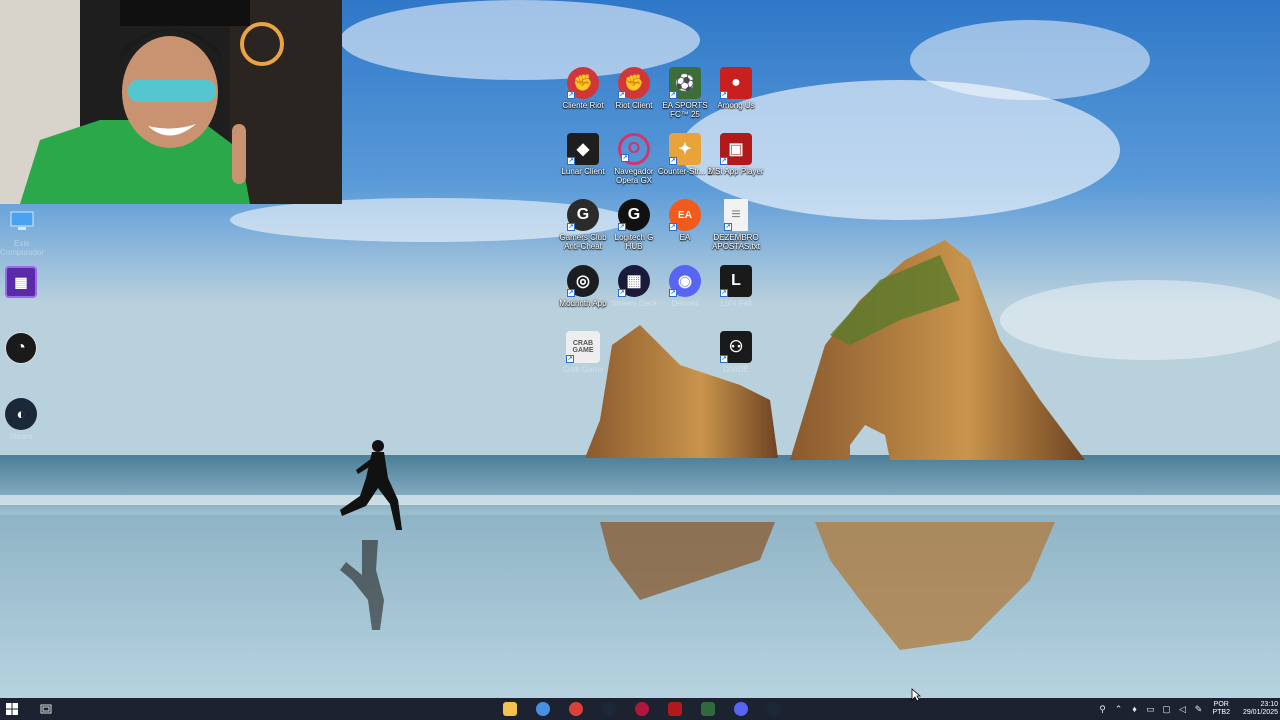 The width and height of the screenshot is (1280, 720). I want to click on desktop-icon-among-us: ● ↗ Among Us, so click(736, 88).